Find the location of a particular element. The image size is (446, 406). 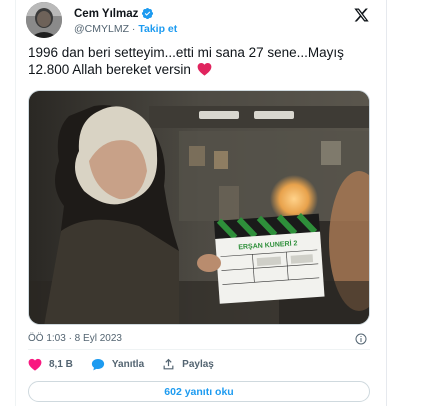

follow-link: Takip et is located at coordinates (157, 29).